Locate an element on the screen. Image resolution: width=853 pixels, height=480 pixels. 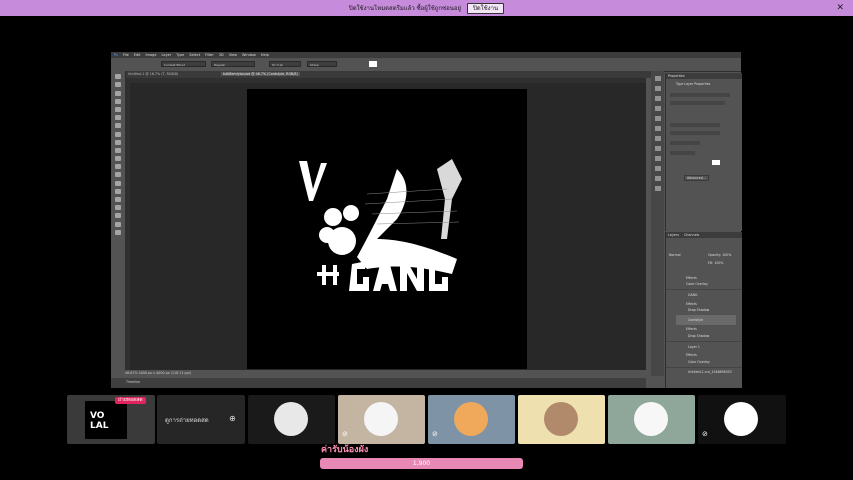
tab-channels: Channels is located at coordinates (691, 235).